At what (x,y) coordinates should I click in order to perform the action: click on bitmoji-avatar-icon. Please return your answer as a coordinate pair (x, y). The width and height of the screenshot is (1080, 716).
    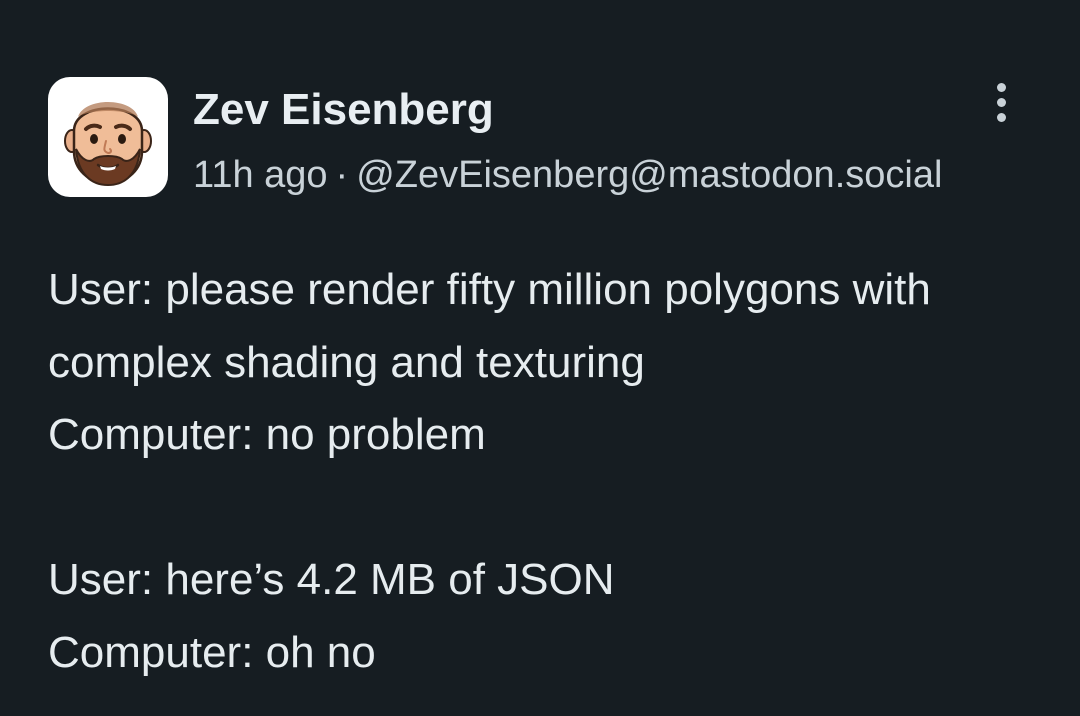
    Looking at the image, I should click on (108, 144).